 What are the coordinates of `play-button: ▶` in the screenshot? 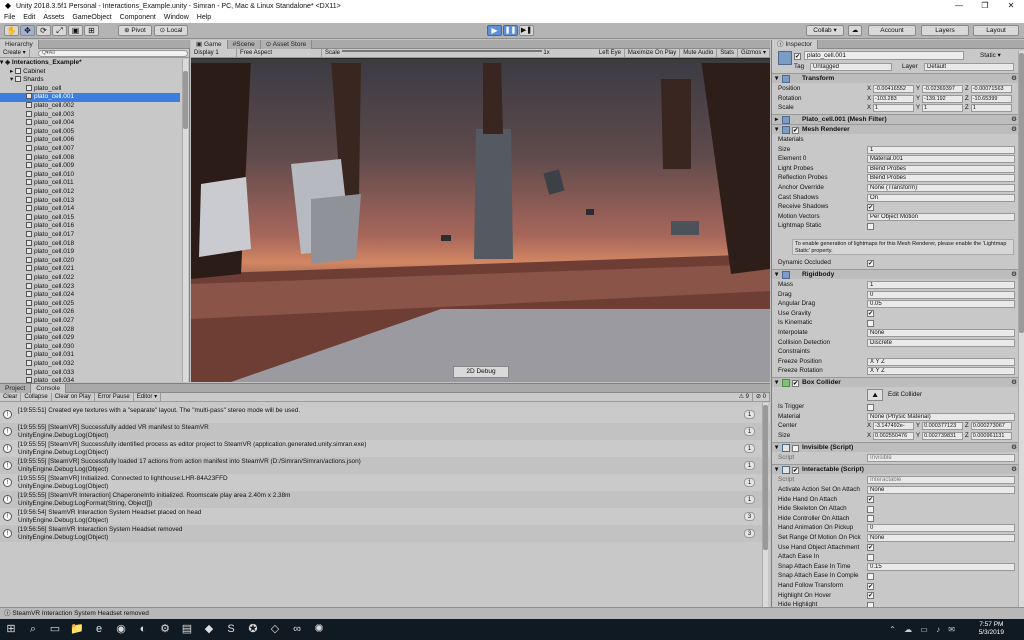 It's located at (494, 30).